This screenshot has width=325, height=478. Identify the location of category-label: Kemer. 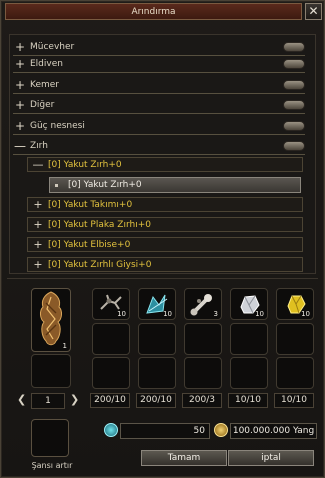
(44, 85).